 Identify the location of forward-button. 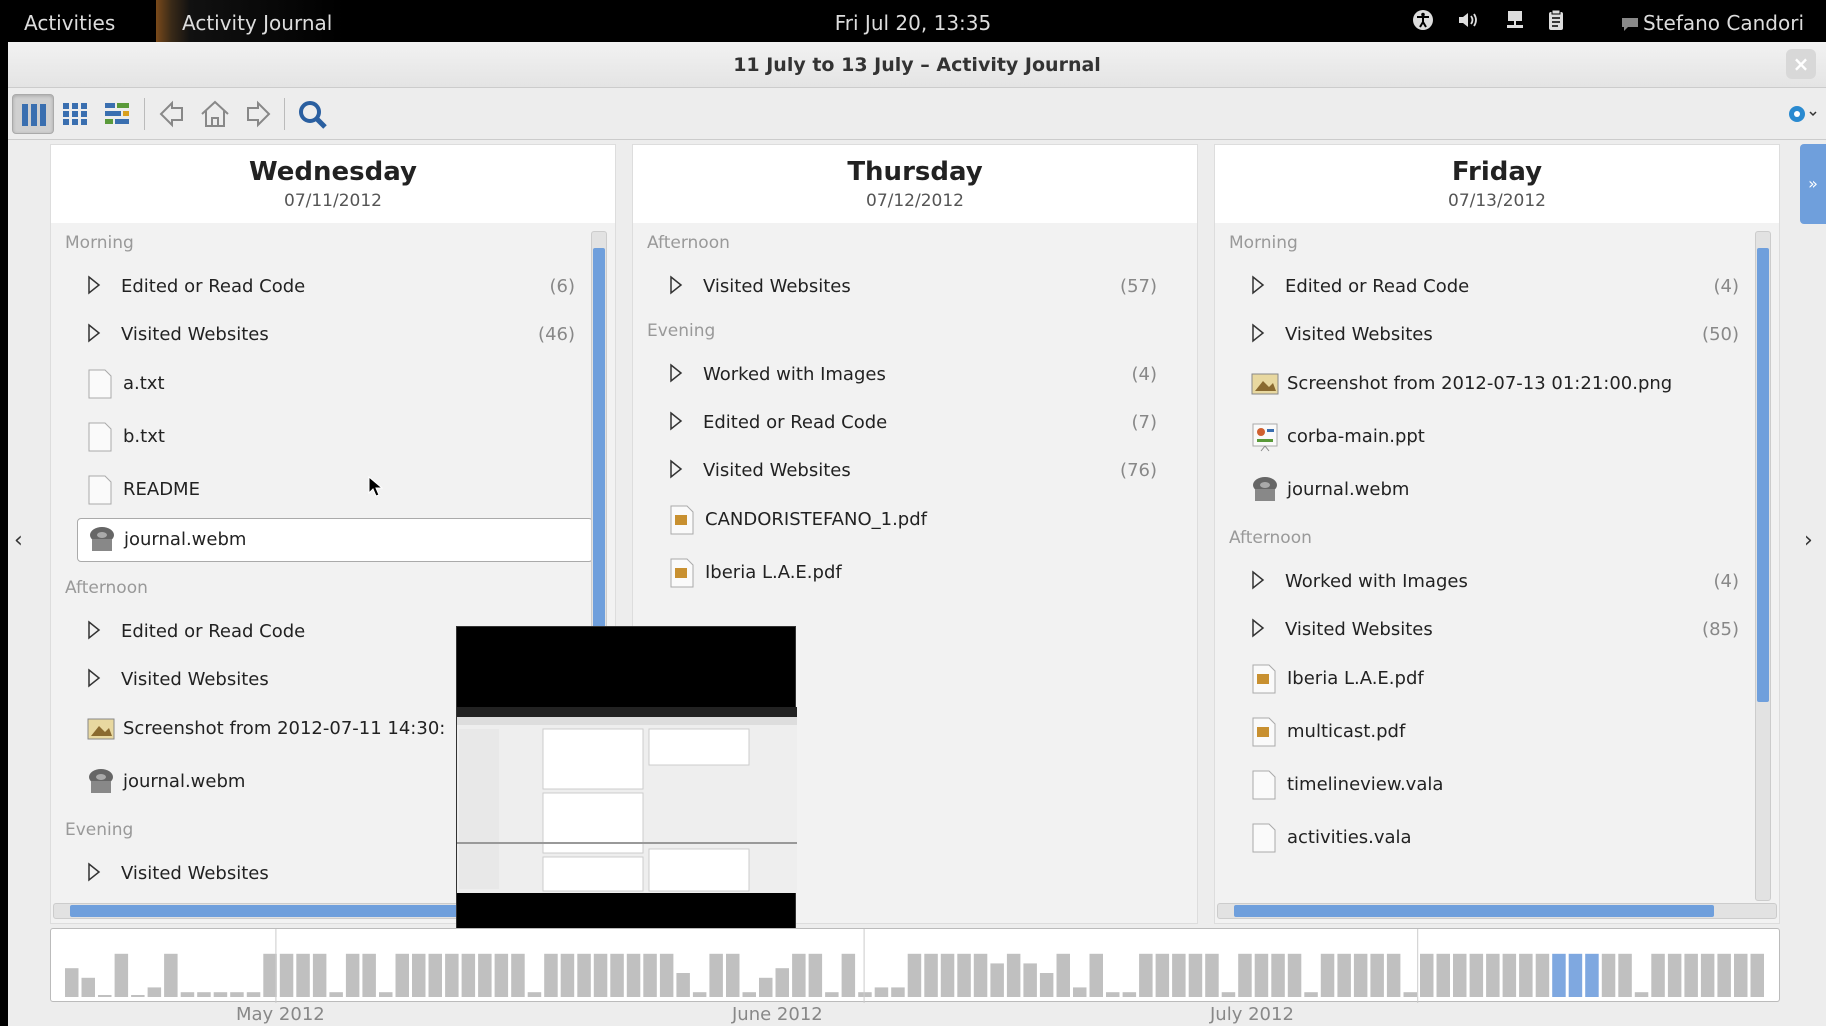
(257, 114).